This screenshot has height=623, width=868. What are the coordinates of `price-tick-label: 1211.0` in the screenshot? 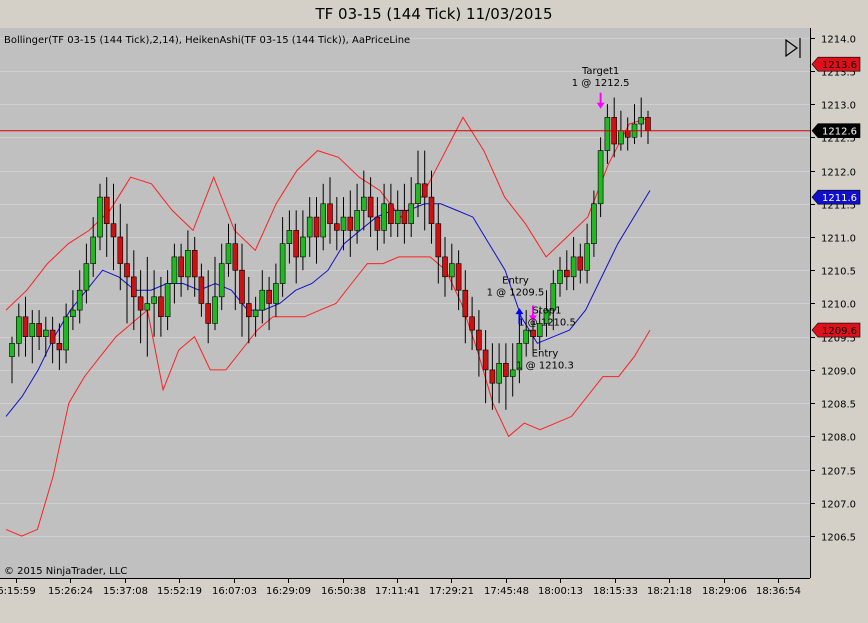 It's located at (838, 239).